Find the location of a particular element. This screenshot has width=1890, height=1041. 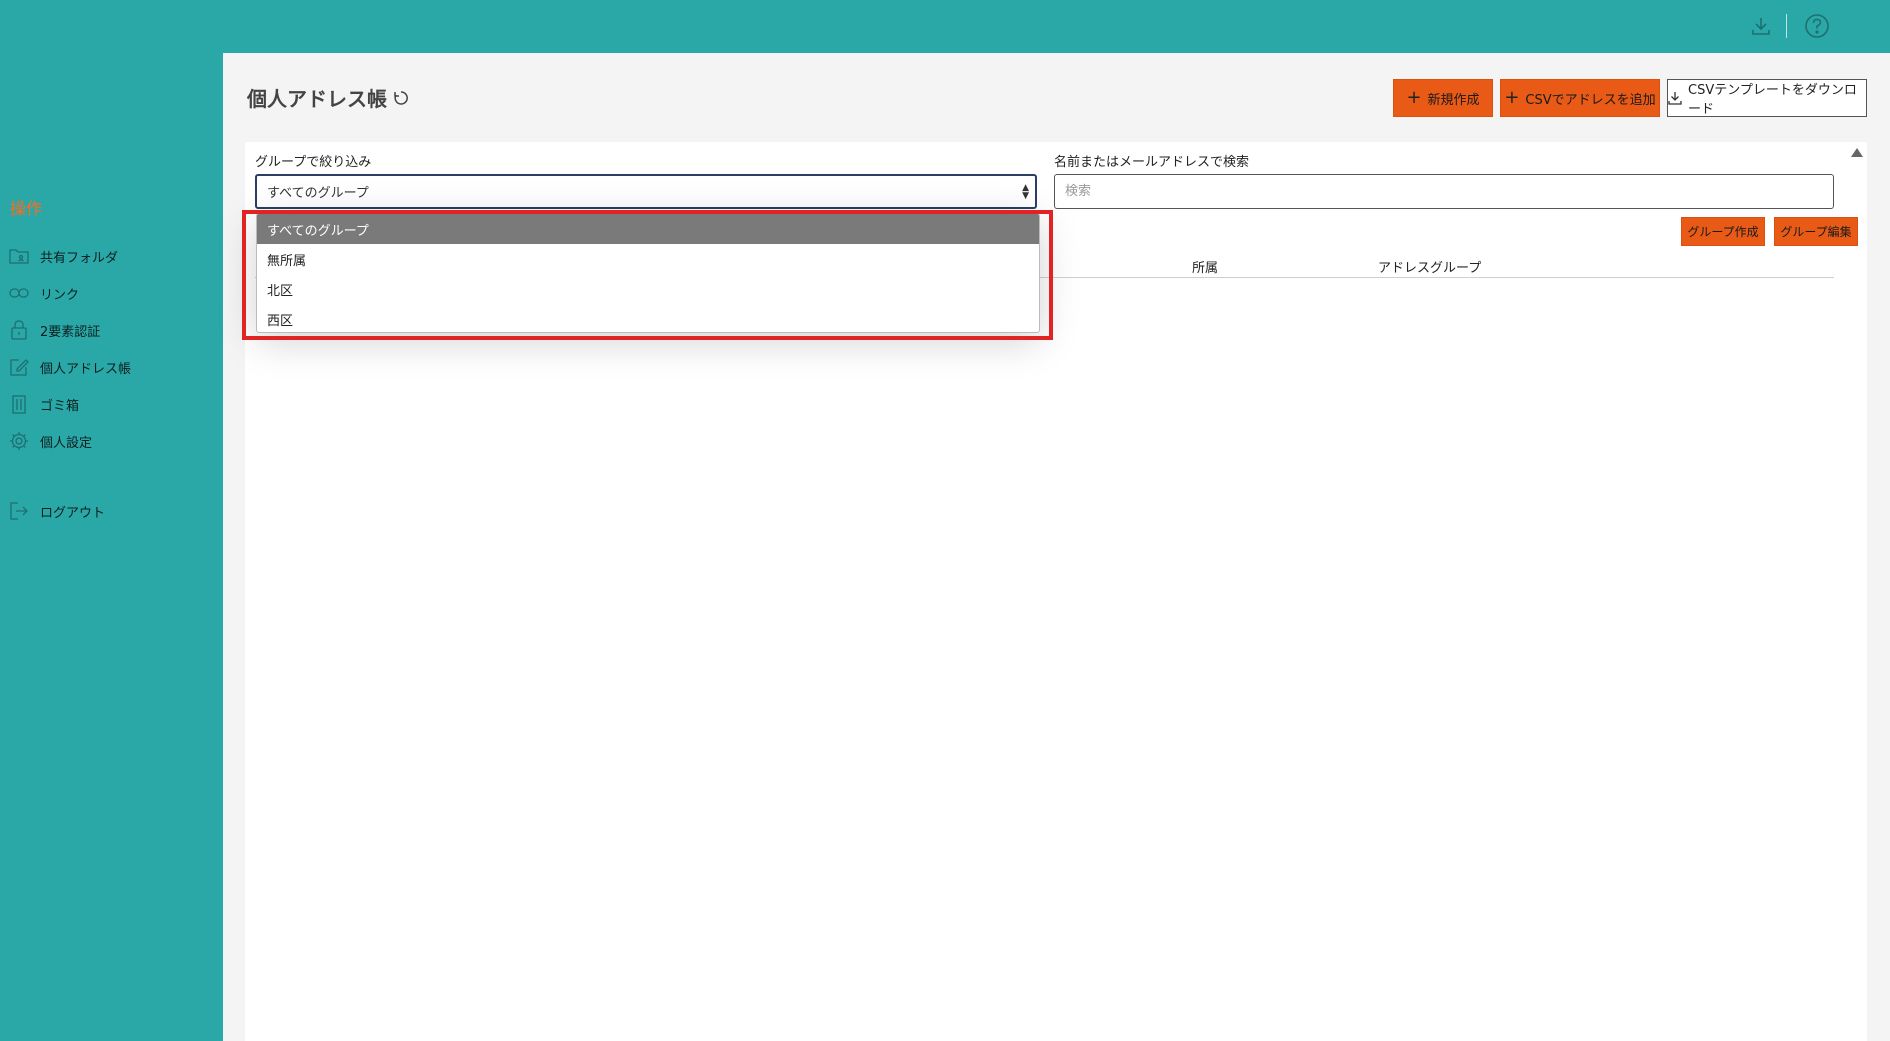

csv-template-download-button: CSVテンプレートをダウンロード is located at coordinates (1767, 98).